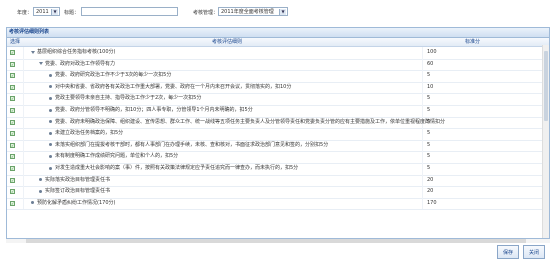 This screenshot has width=556, height=270. I want to click on rule-text: 党委、政府对政治工作领导有力, so click(80, 63).